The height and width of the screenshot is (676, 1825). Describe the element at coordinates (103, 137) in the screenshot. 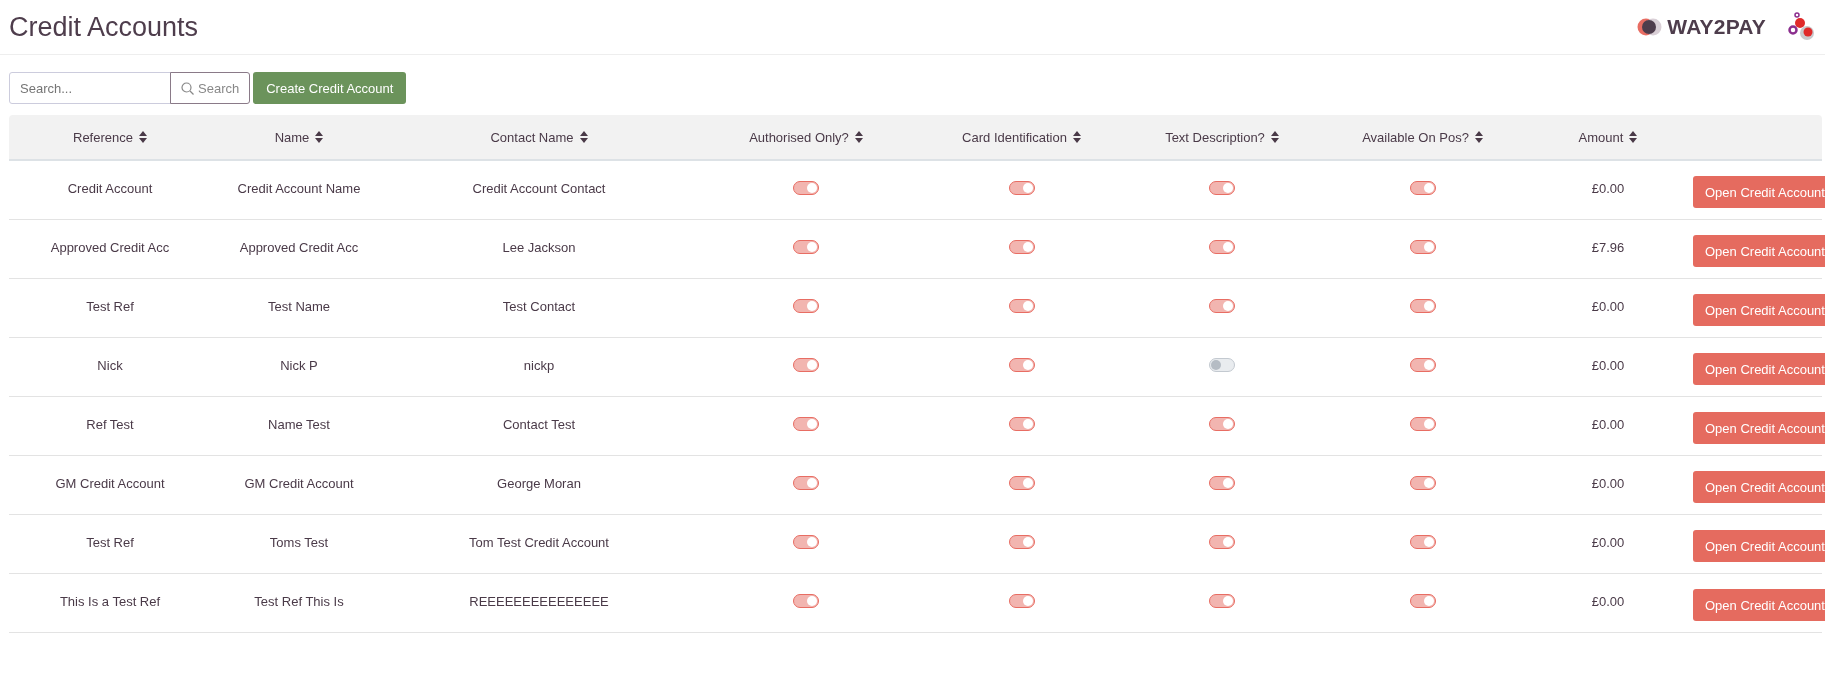

I see `column-header: Reference` at that location.